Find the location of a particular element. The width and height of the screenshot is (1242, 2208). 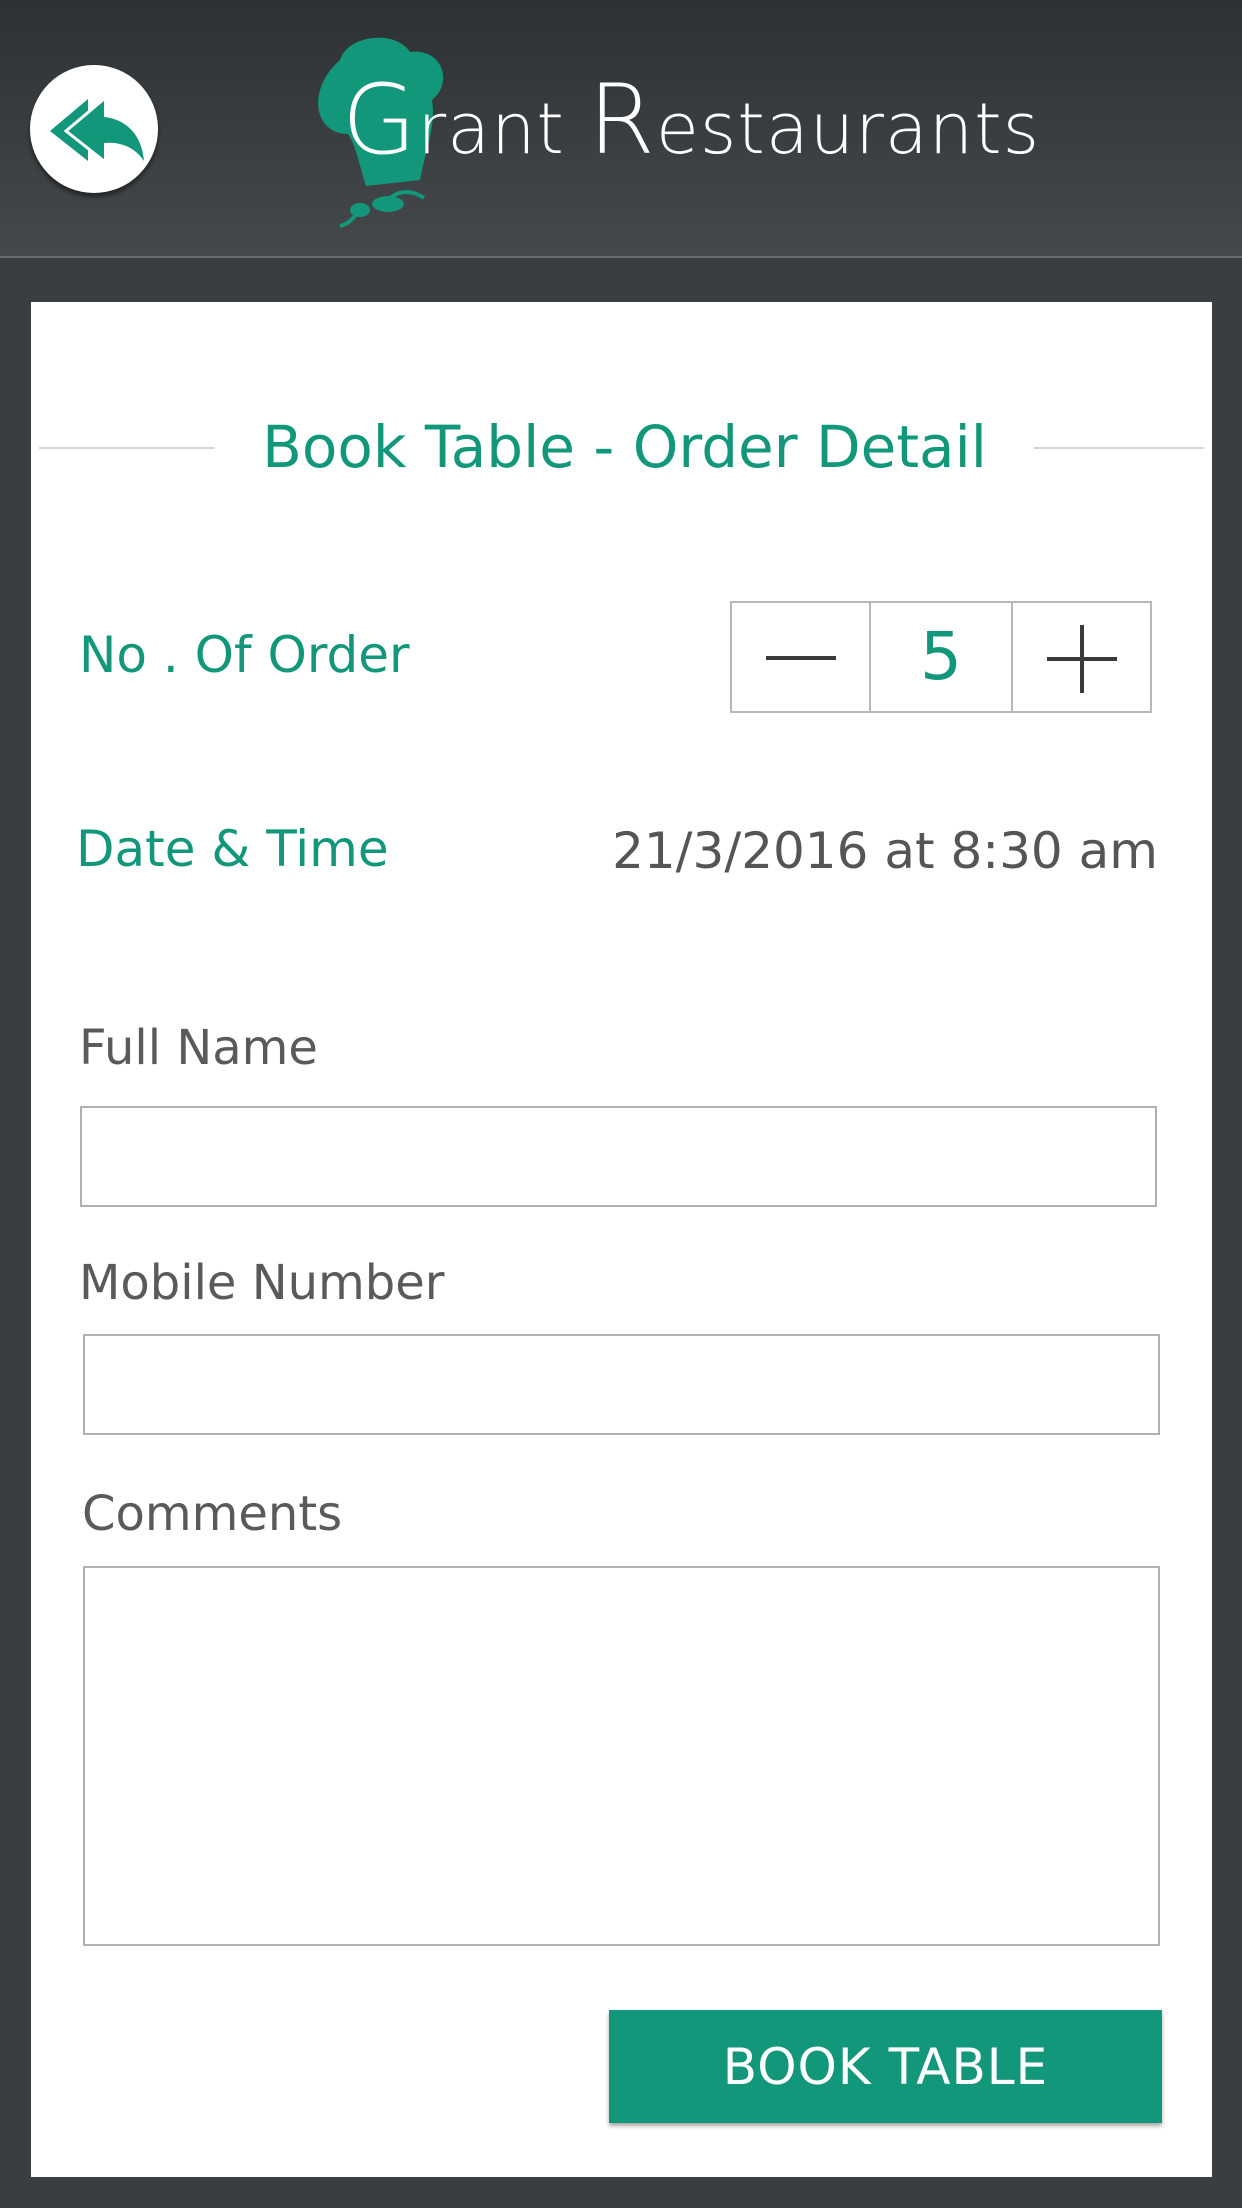

page-title: Book Table - Order Detail is located at coordinates (624, 447).